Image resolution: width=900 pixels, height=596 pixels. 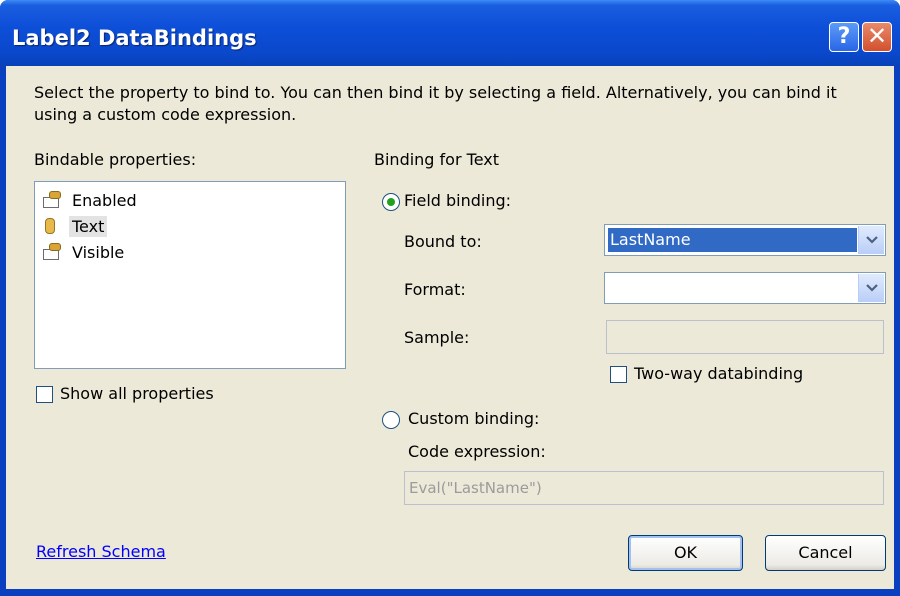 I want to click on list-item-text: Text, so click(x=74, y=226).